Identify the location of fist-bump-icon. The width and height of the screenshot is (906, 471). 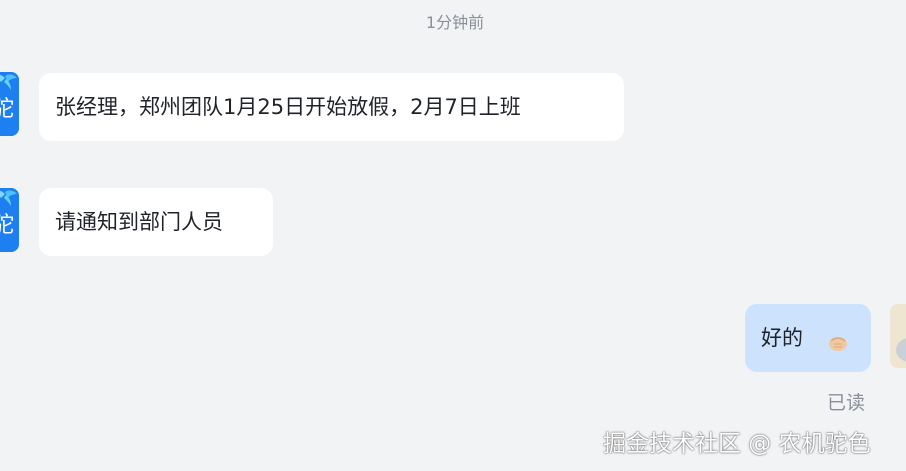
(838, 346).